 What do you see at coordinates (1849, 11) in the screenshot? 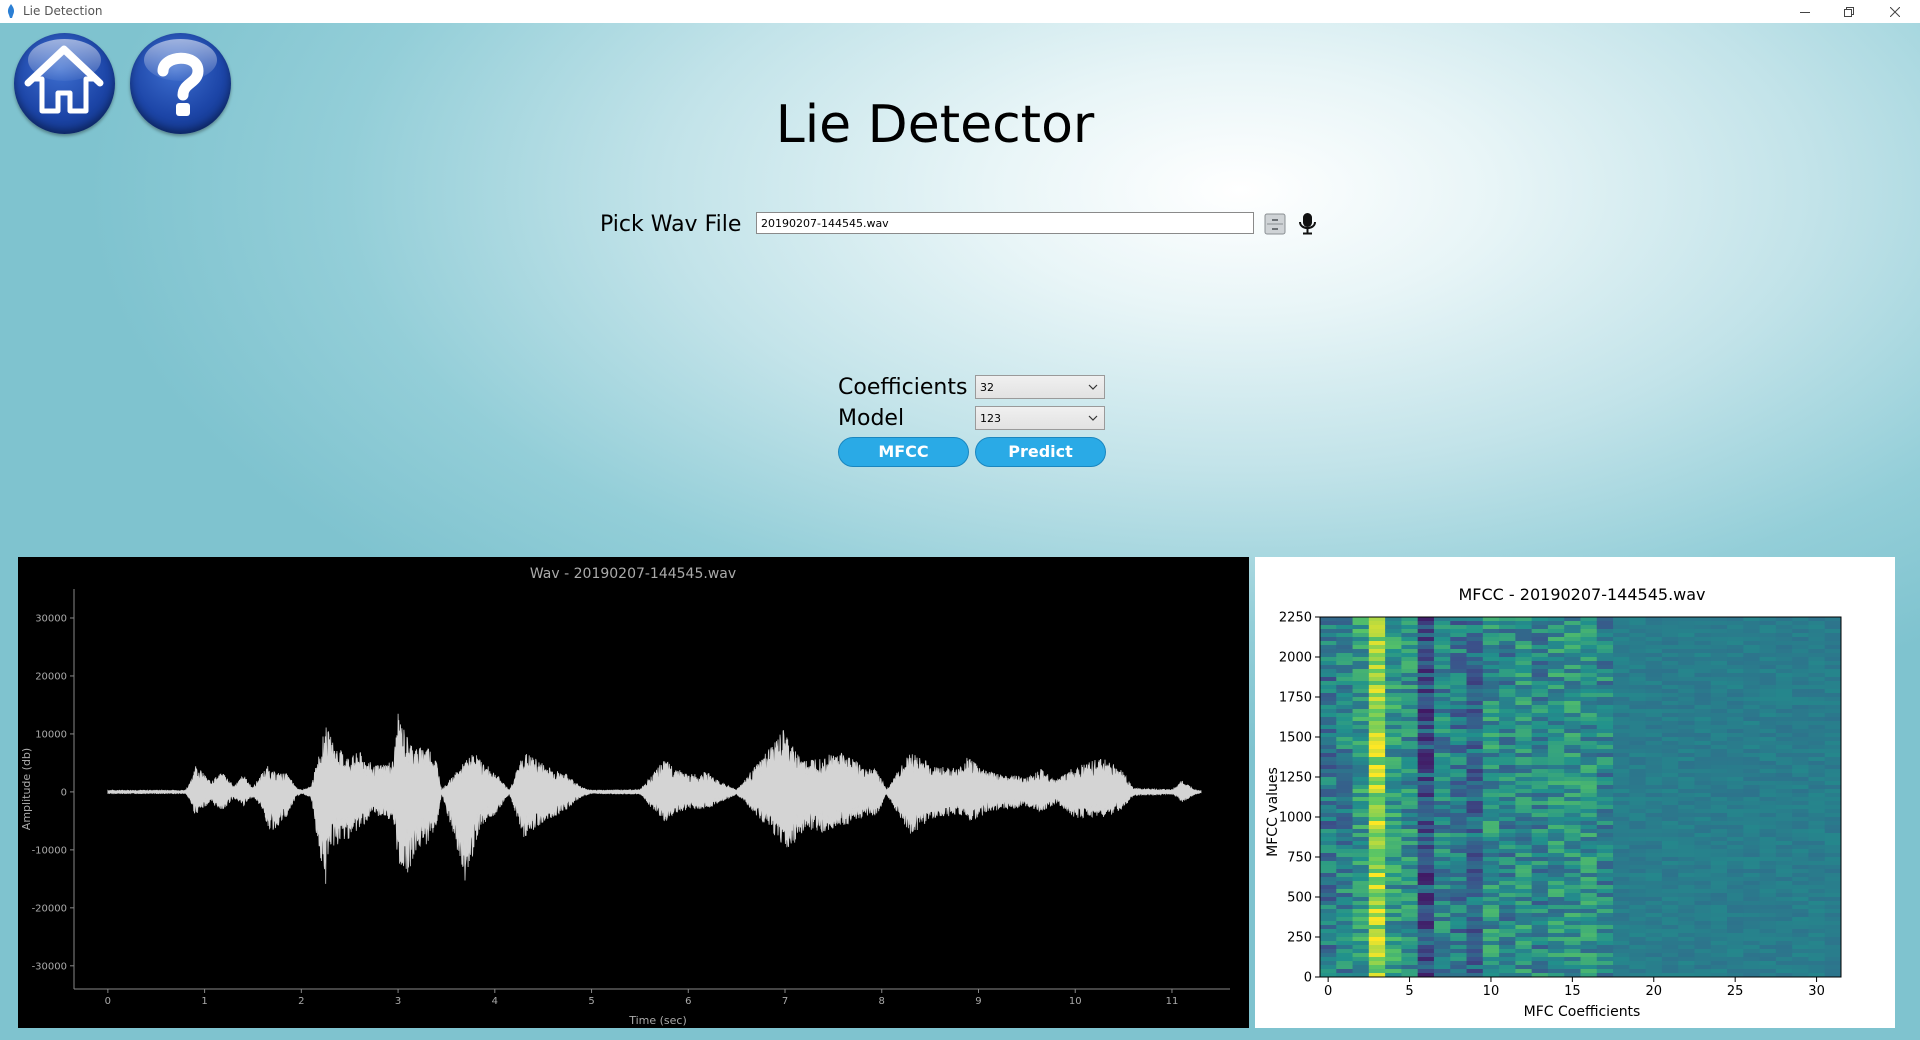
I see `restore-button` at bounding box center [1849, 11].